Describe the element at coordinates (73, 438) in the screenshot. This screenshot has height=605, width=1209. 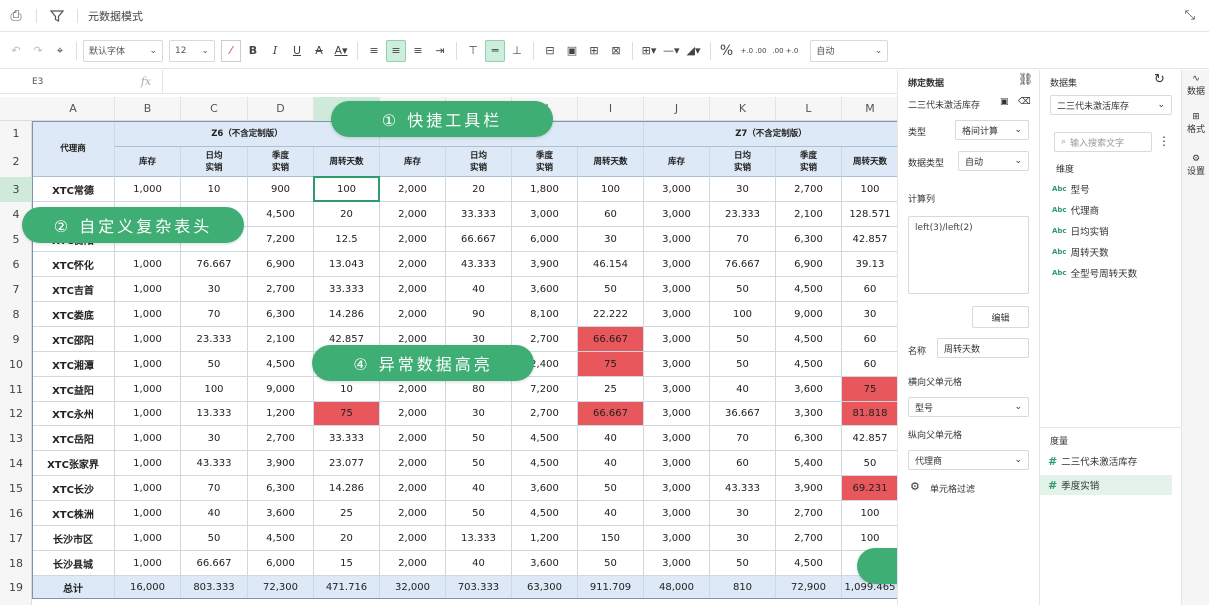
I see `row-label-cell: XTC岳阳` at that location.